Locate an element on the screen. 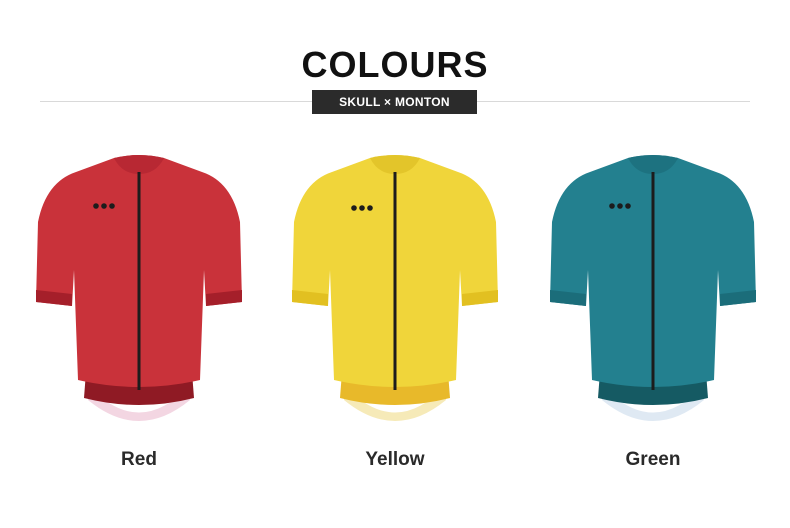 The image size is (790, 528). colour-label-red: Red is located at coordinates (139, 459).